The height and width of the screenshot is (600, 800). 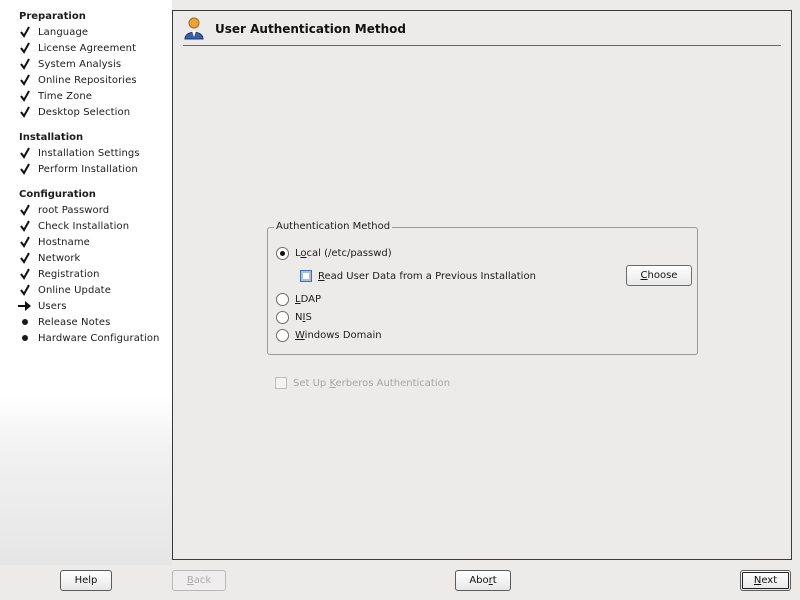 I want to click on radio-ldap: LDAP, so click(x=298, y=299).